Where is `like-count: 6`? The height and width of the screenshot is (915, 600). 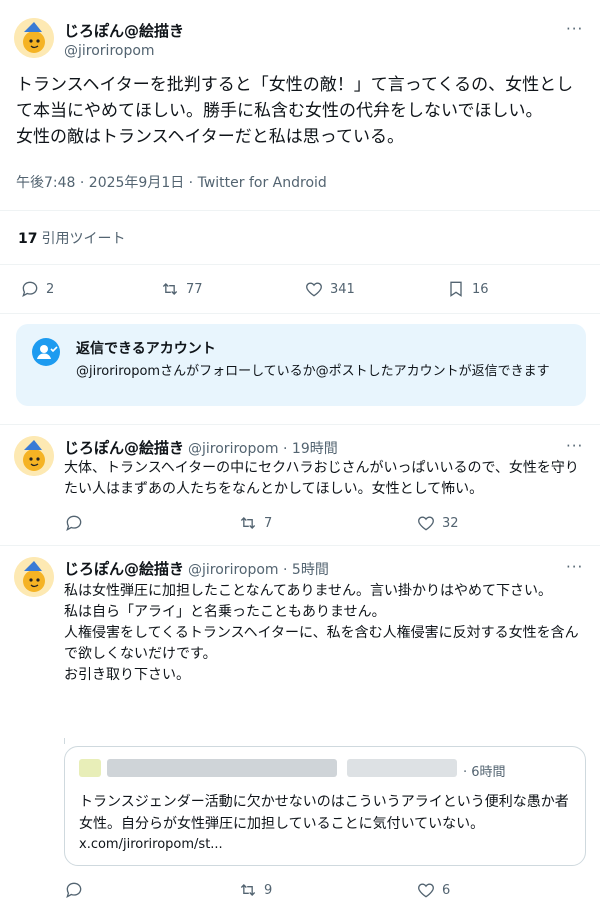
like-count: 6 is located at coordinates (446, 890).